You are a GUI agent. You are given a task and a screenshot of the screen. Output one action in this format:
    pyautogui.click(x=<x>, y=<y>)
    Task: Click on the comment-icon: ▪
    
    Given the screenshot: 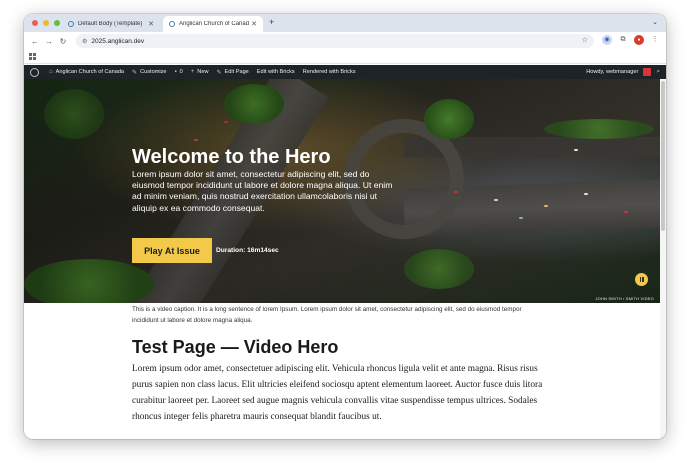 What is the action you would take?
    pyautogui.click(x=175, y=72)
    